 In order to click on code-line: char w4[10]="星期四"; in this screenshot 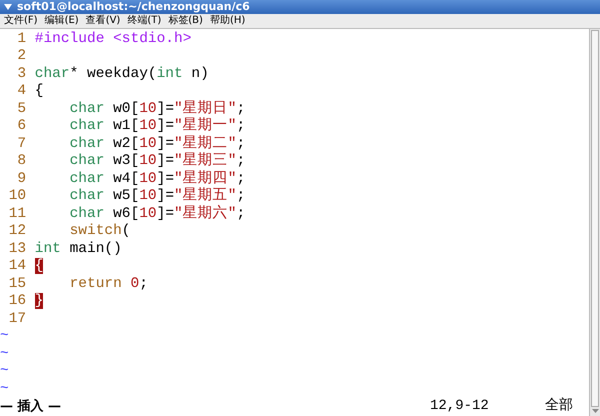, I will do `click(157, 178)`.